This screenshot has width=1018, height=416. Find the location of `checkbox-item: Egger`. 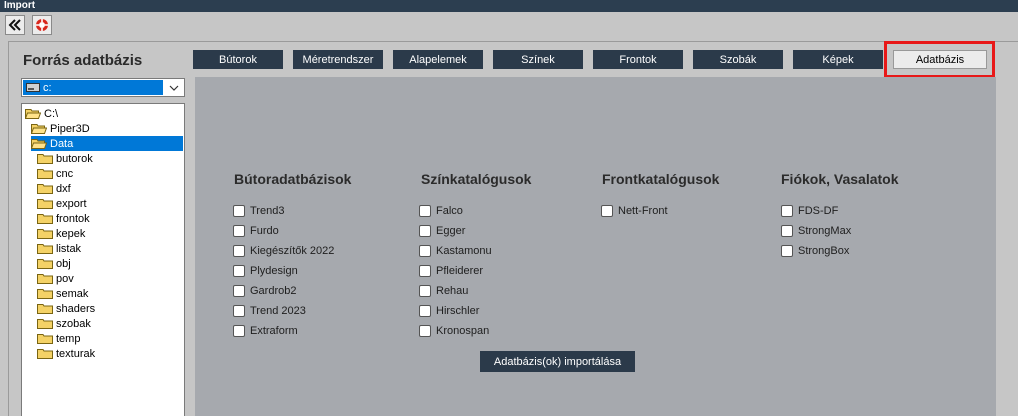

checkbox-item: Egger is located at coordinates (442, 231).